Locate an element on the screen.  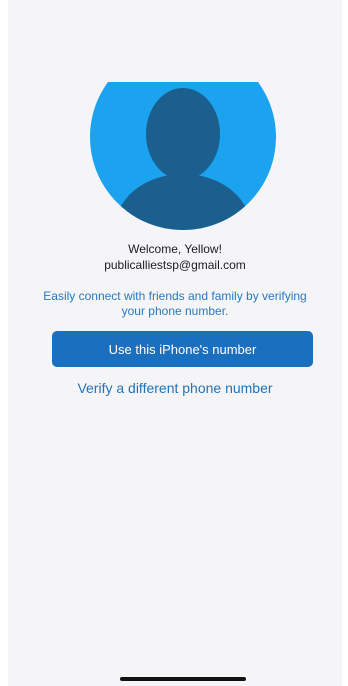
avatar-circle is located at coordinates (183, 156).